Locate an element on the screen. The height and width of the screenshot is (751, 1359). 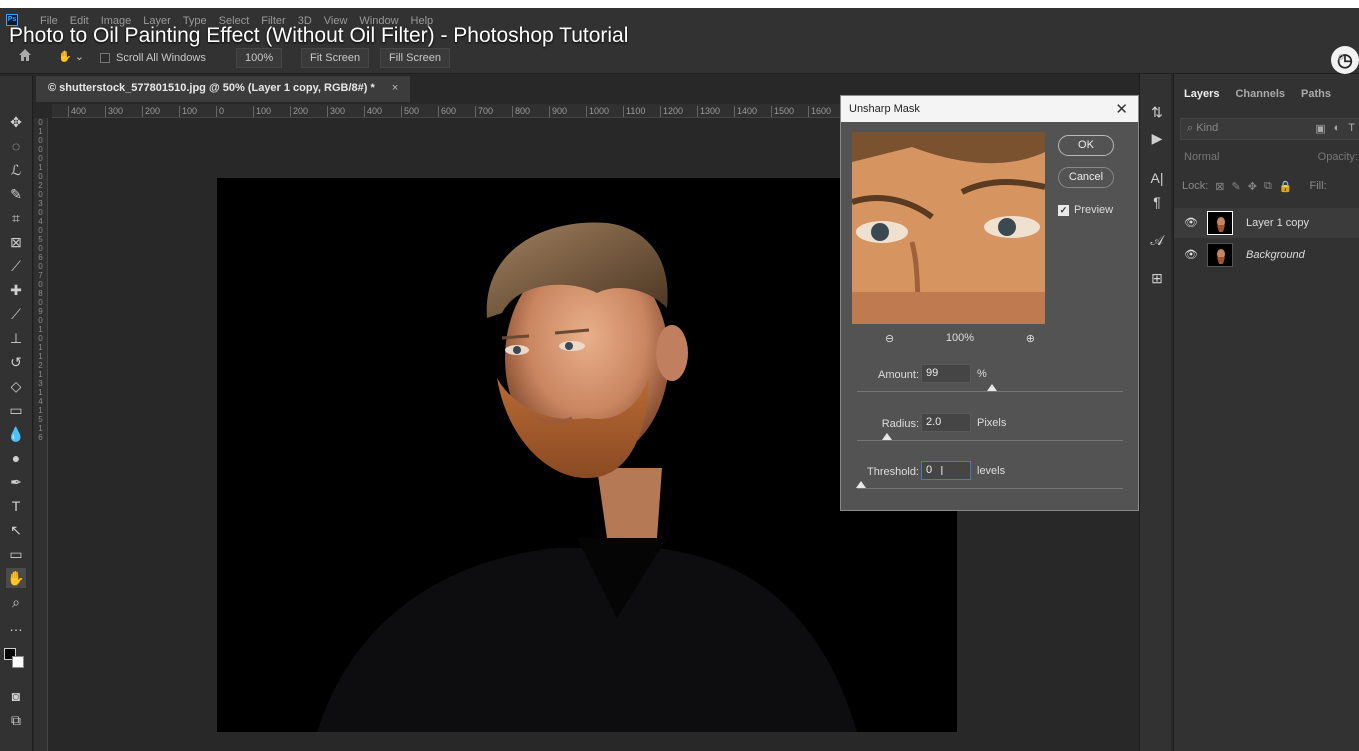
character-panel-icon: A| is located at coordinates (1157, 178).